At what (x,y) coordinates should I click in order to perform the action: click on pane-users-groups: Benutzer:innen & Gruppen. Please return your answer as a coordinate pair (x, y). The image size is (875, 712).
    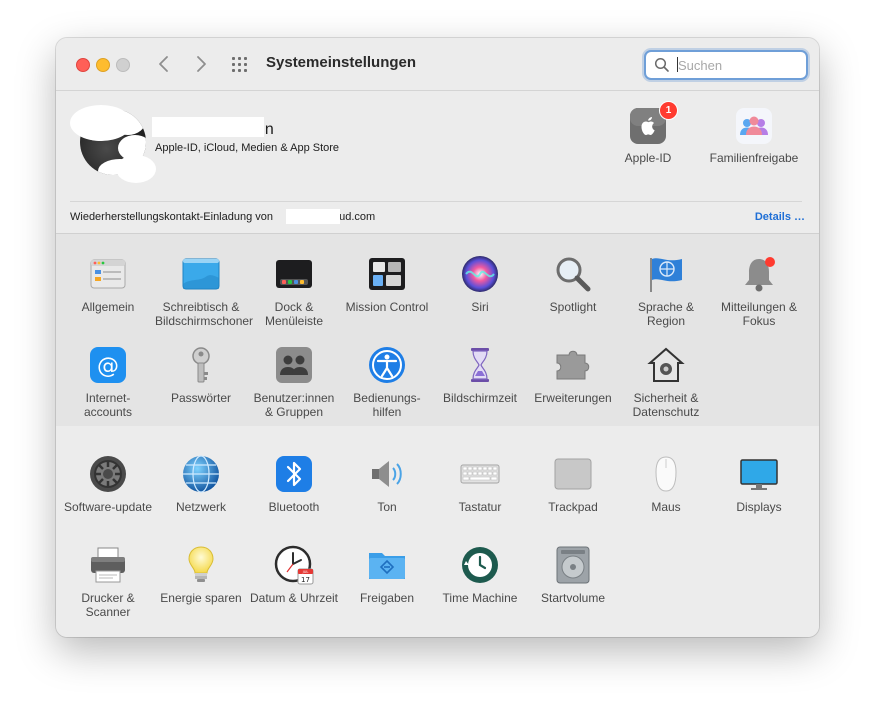
    Looking at the image, I should click on (294, 382).